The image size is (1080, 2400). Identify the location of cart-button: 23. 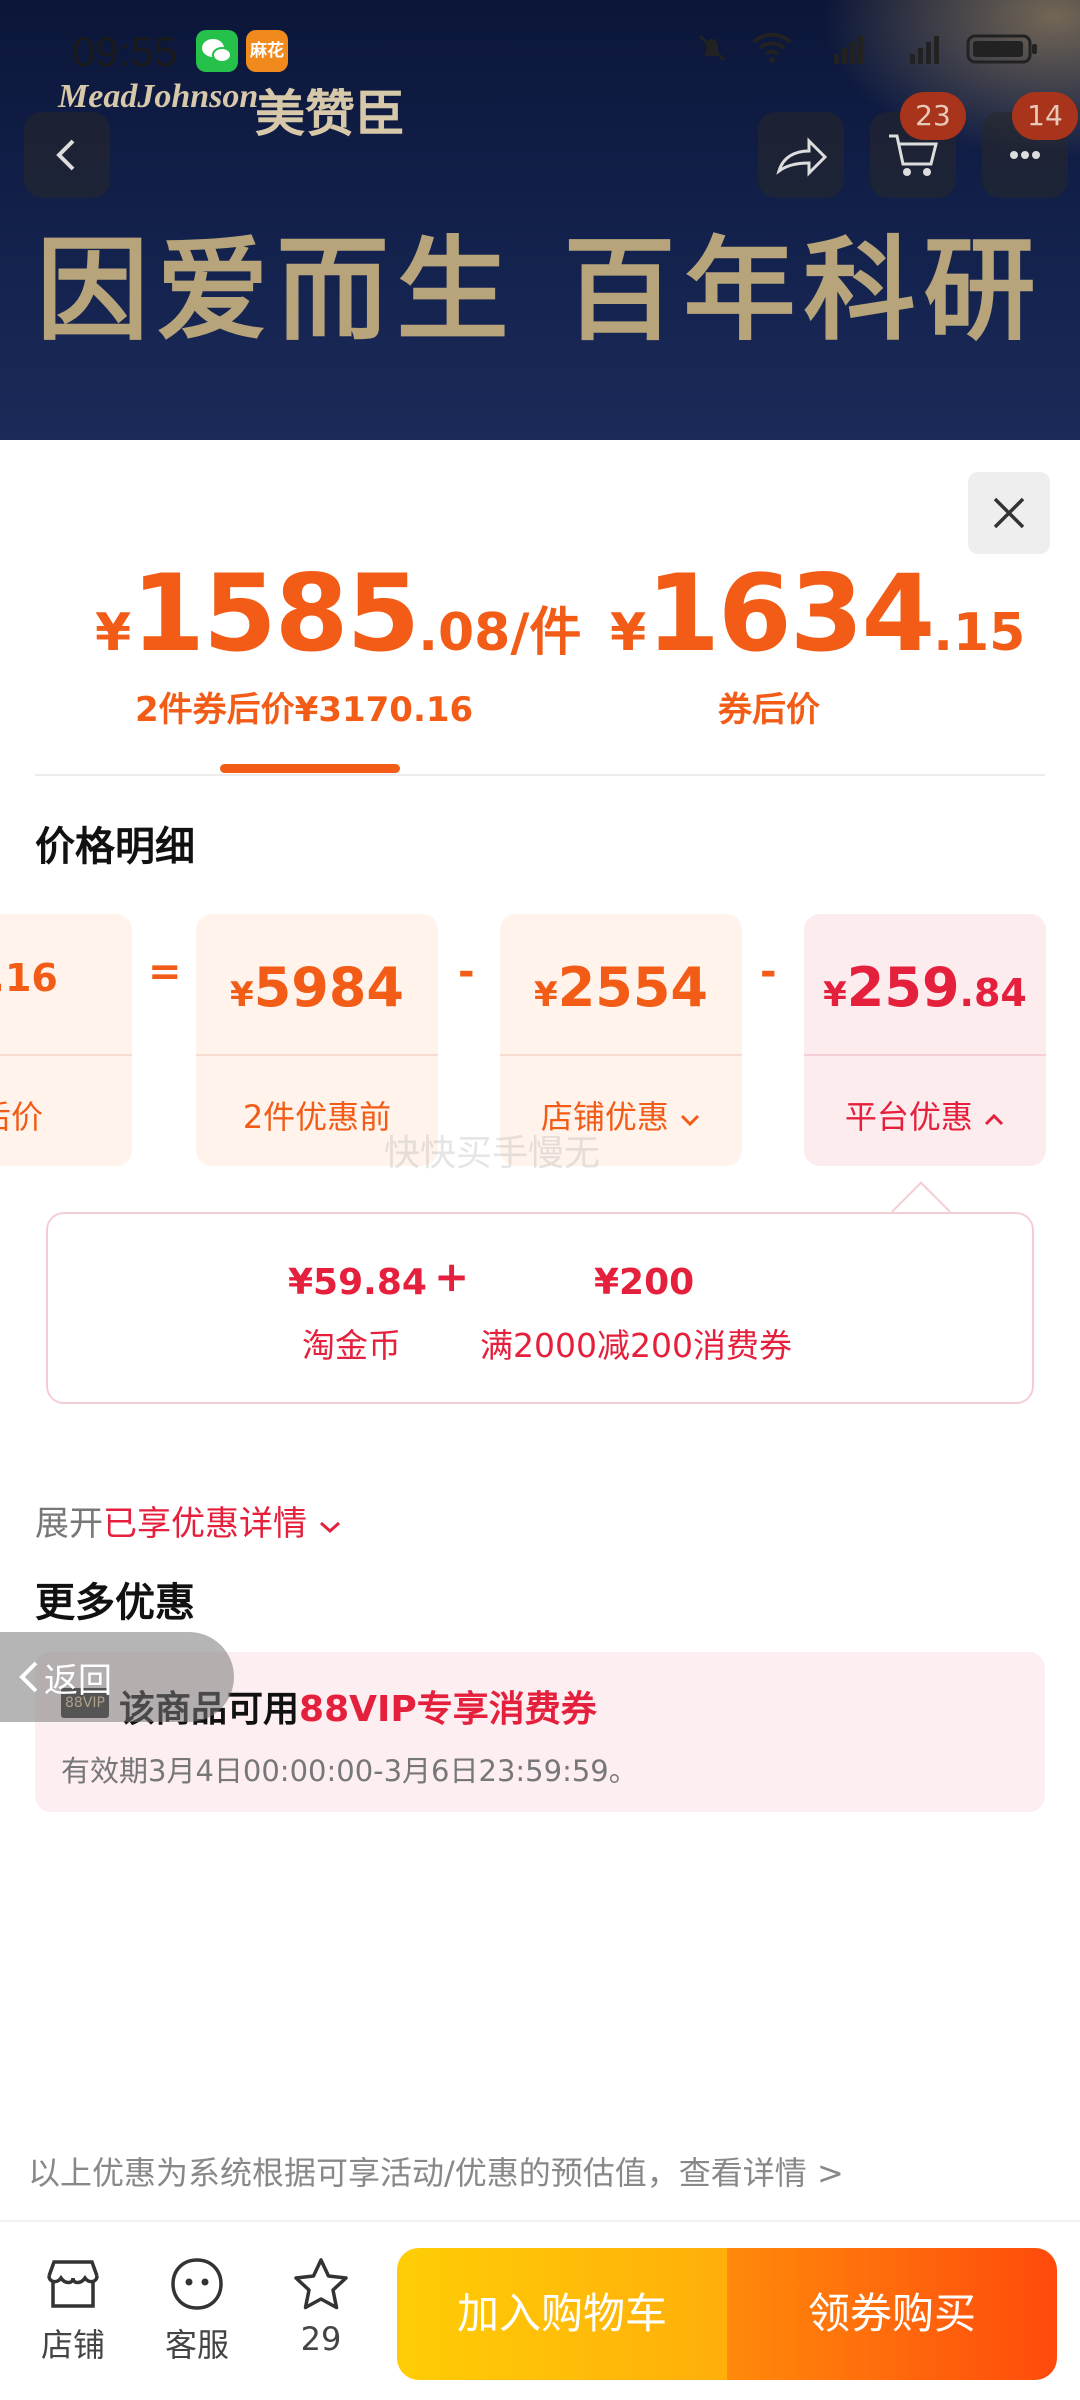
(918, 145).